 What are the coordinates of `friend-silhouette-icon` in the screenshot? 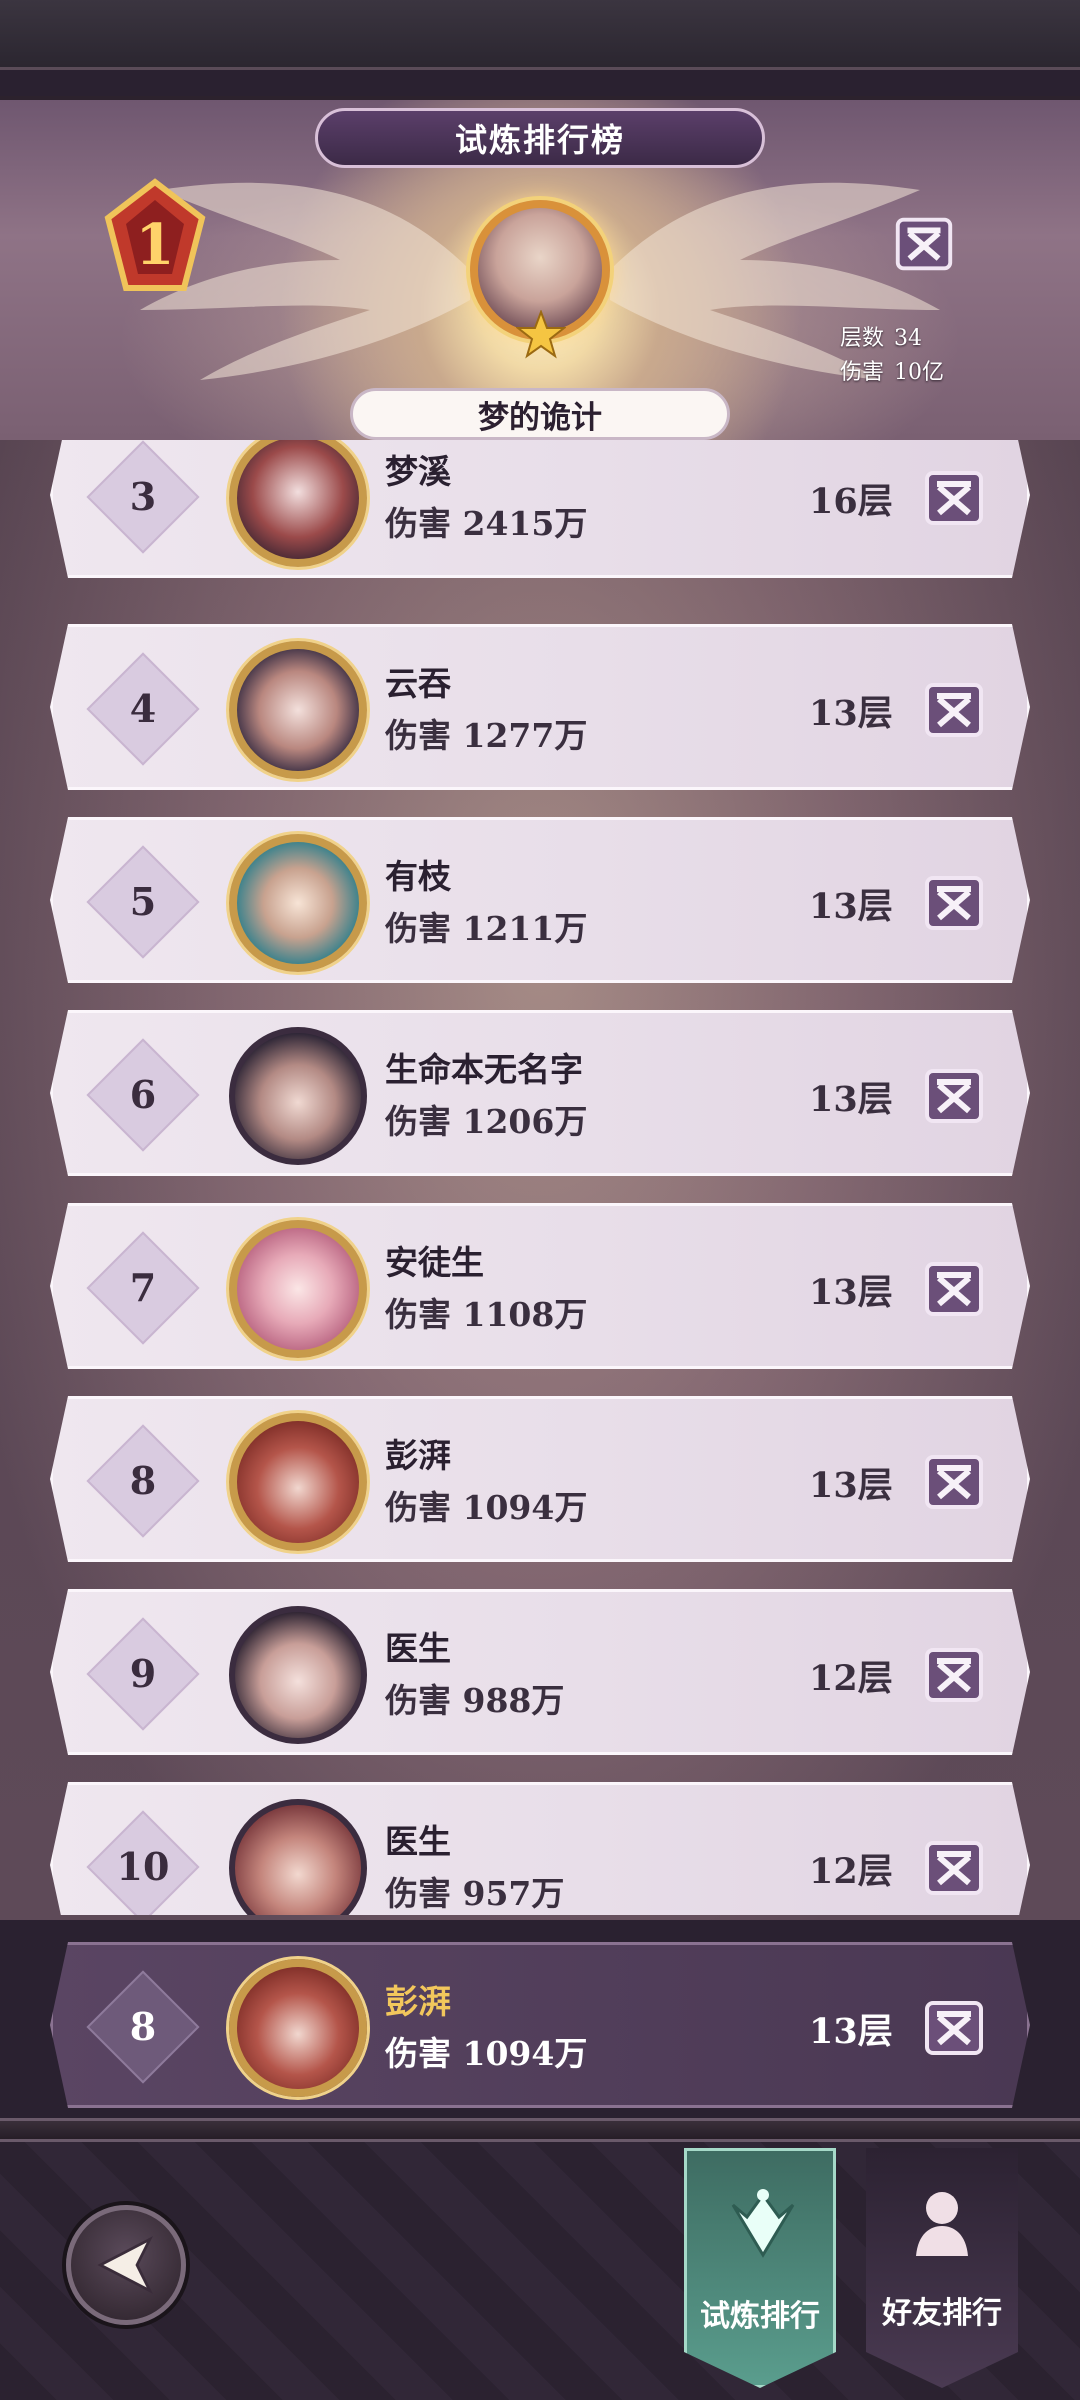 It's located at (942, 2224).